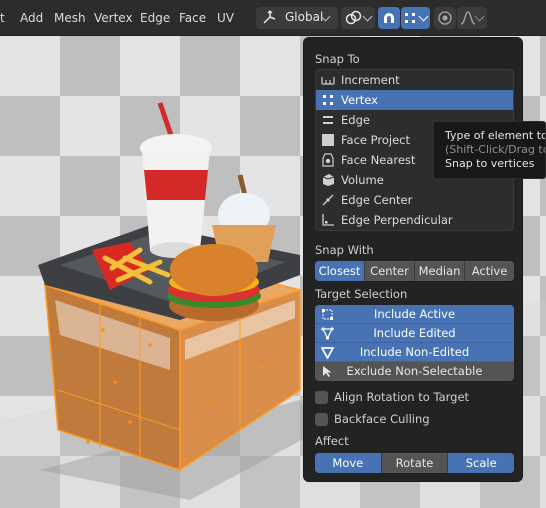  What do you see at coordinates (495, 135) in the screenshot?
I see `tooltip-title: Type of element to s` at bounding box center [495, 135].